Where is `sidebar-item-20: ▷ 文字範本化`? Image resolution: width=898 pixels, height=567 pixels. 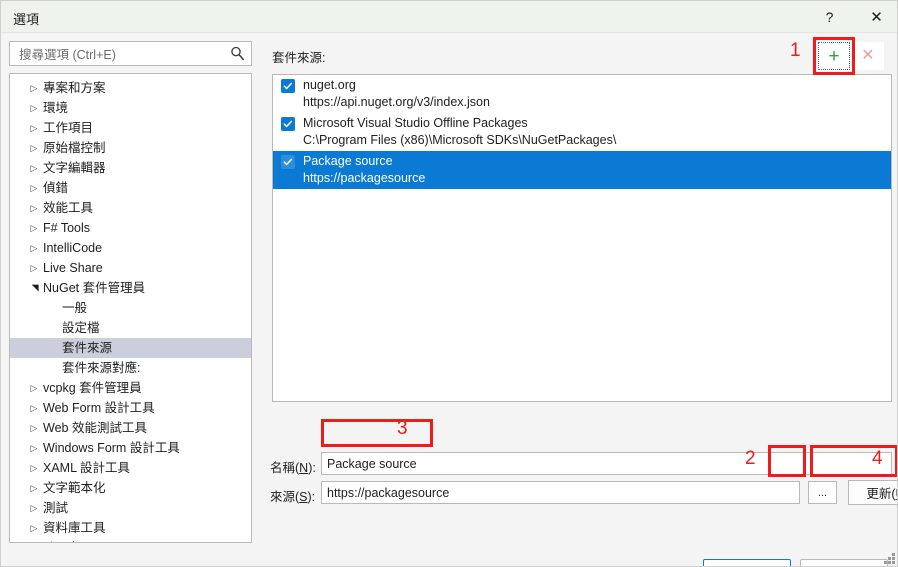 sidebar-item-20: ▷ 文字範本化 is located at coordinates (130, 488).